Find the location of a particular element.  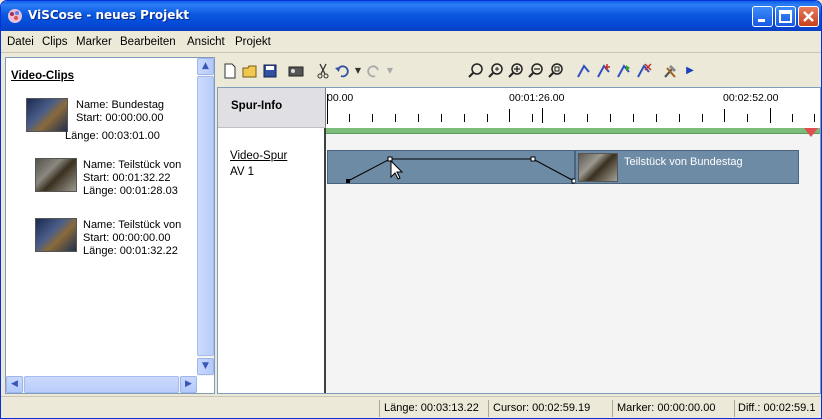

new-file-icon is located at coordinates (230, 71).